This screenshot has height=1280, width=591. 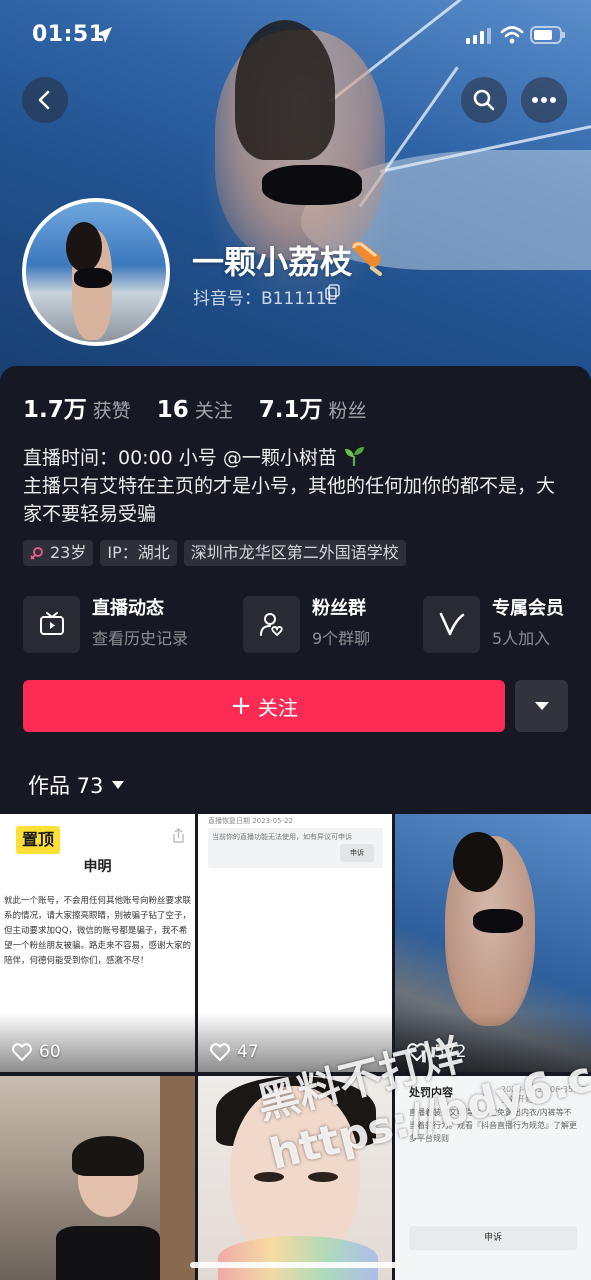 What do you see at coordinates (333, 292) in the screenshot?
I see `copy-icon` at bounding box center [333, 292].